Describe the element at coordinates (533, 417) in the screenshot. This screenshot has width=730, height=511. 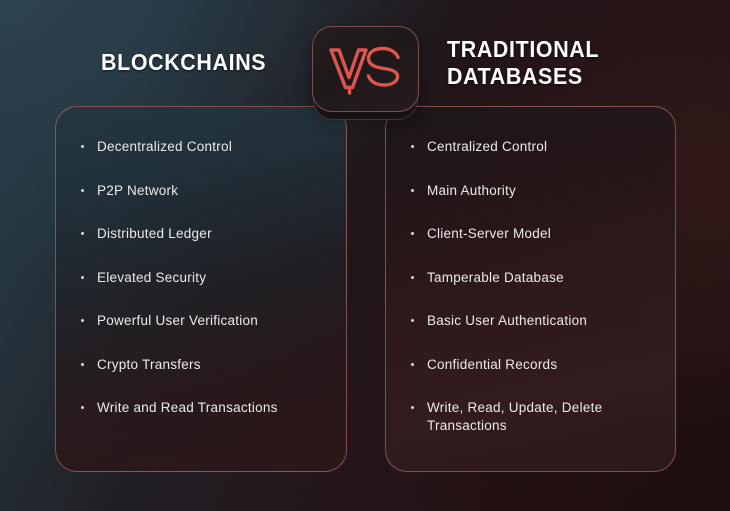
I see `list-item: Write, Read, Update, Delete Transactions` at that location.